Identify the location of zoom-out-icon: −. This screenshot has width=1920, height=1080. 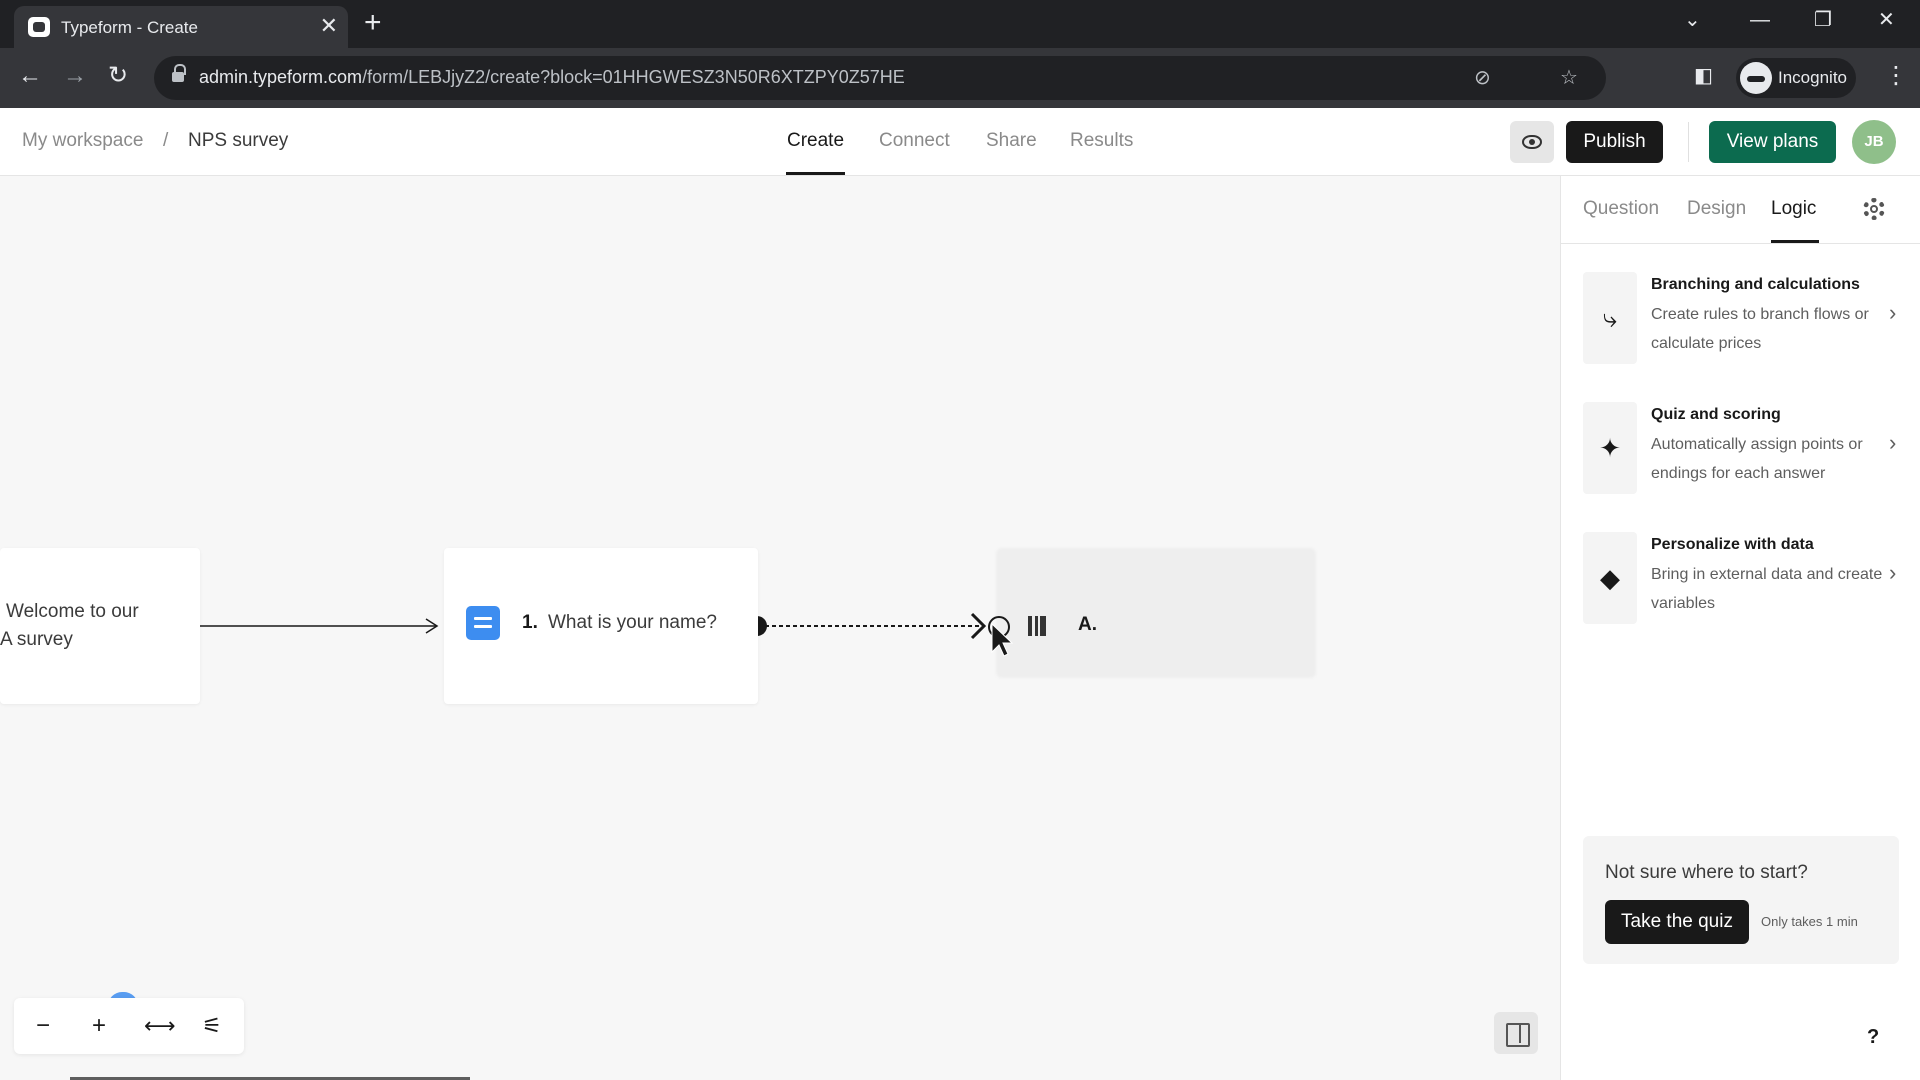
(43, 1026).